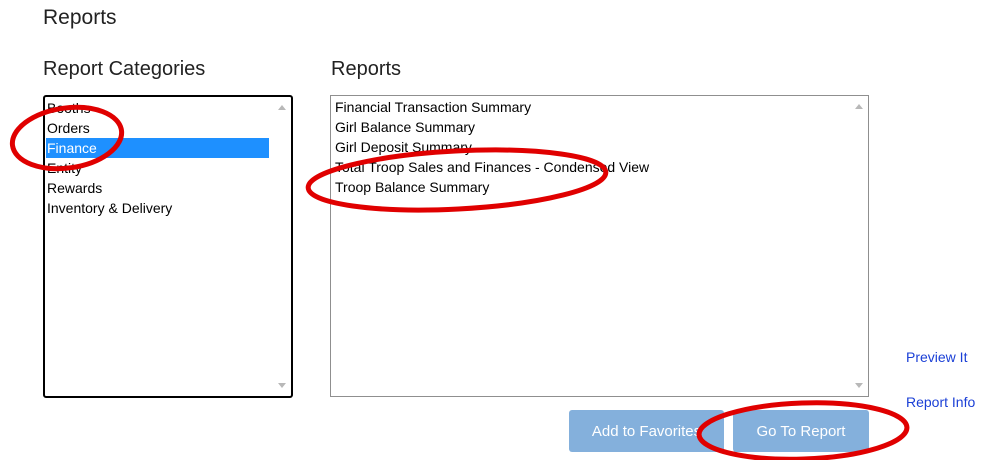 The height and width of the screenshot is (460, 981). I want to click on reports-heading: Reports, so click(366, 69).